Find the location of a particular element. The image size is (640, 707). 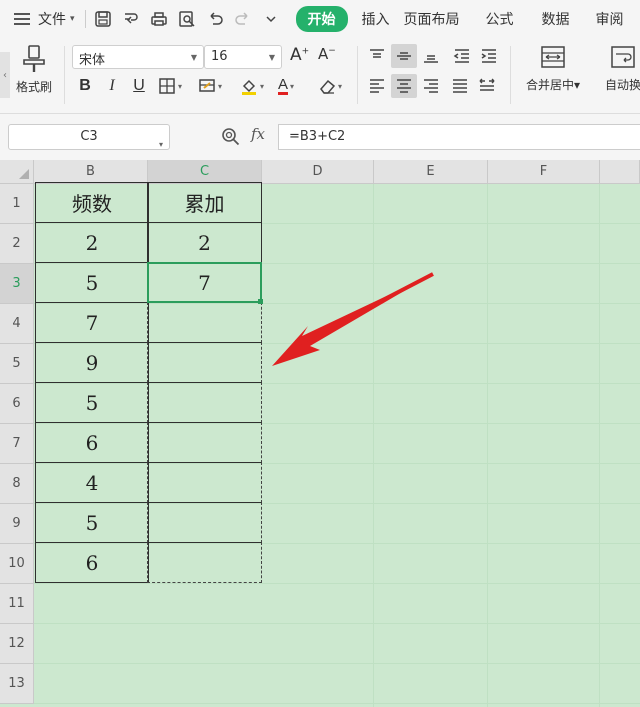

row-header-10: 10 is located at coordinates (17, 564).